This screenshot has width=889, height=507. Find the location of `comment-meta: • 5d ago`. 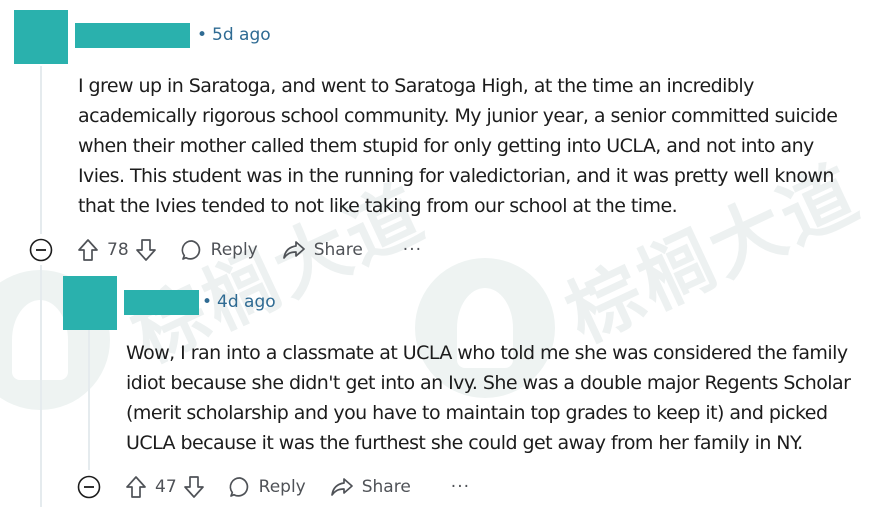

comment-meta: • 5d ago is located at coordinates (234, 35).